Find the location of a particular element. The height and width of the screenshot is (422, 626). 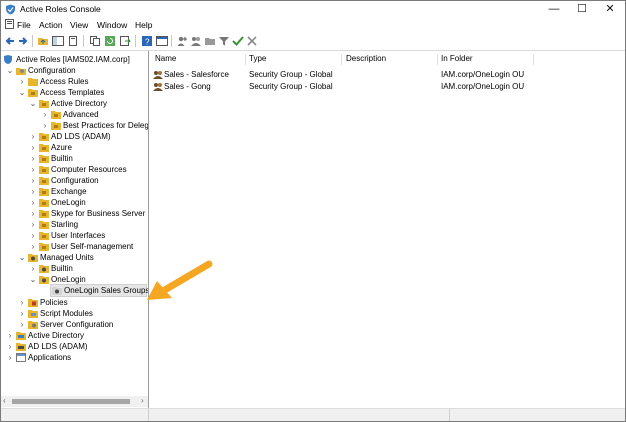

tree-node-onelogin-sales-groups: OneLogin Sales Groups is located at coordinates (99, 290).